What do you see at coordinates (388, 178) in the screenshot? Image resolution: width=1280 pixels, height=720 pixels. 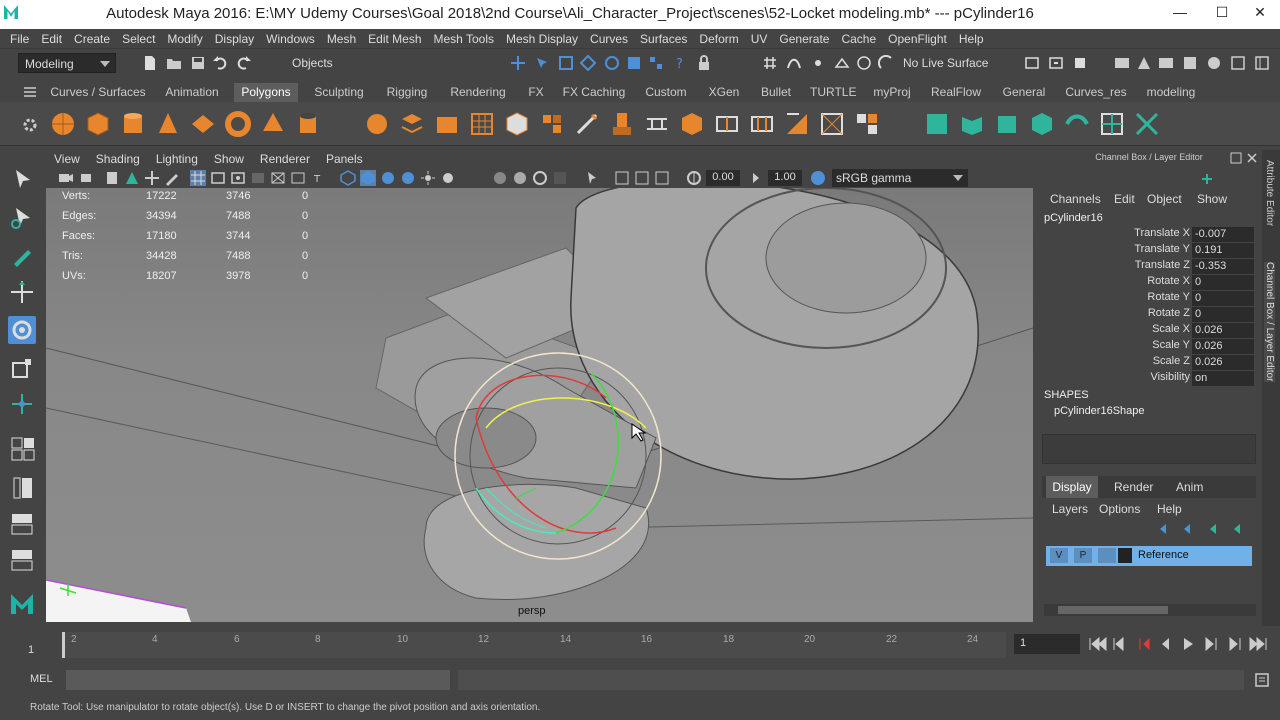 I see `wireframe-on-shaded-icon` at bounding box center [388, 178].